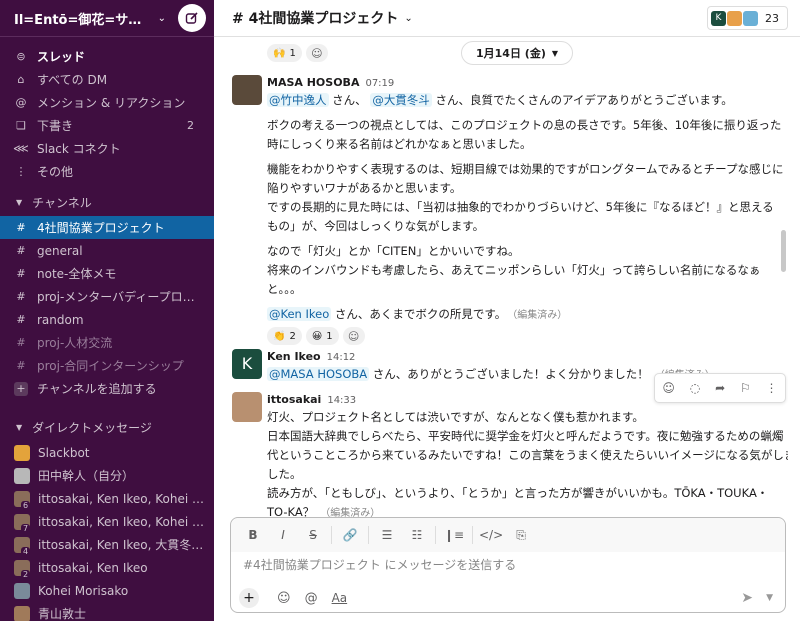 This screenshot has width=800, height=621. I want to click on member-count-badge: 2, so click(26, 574).